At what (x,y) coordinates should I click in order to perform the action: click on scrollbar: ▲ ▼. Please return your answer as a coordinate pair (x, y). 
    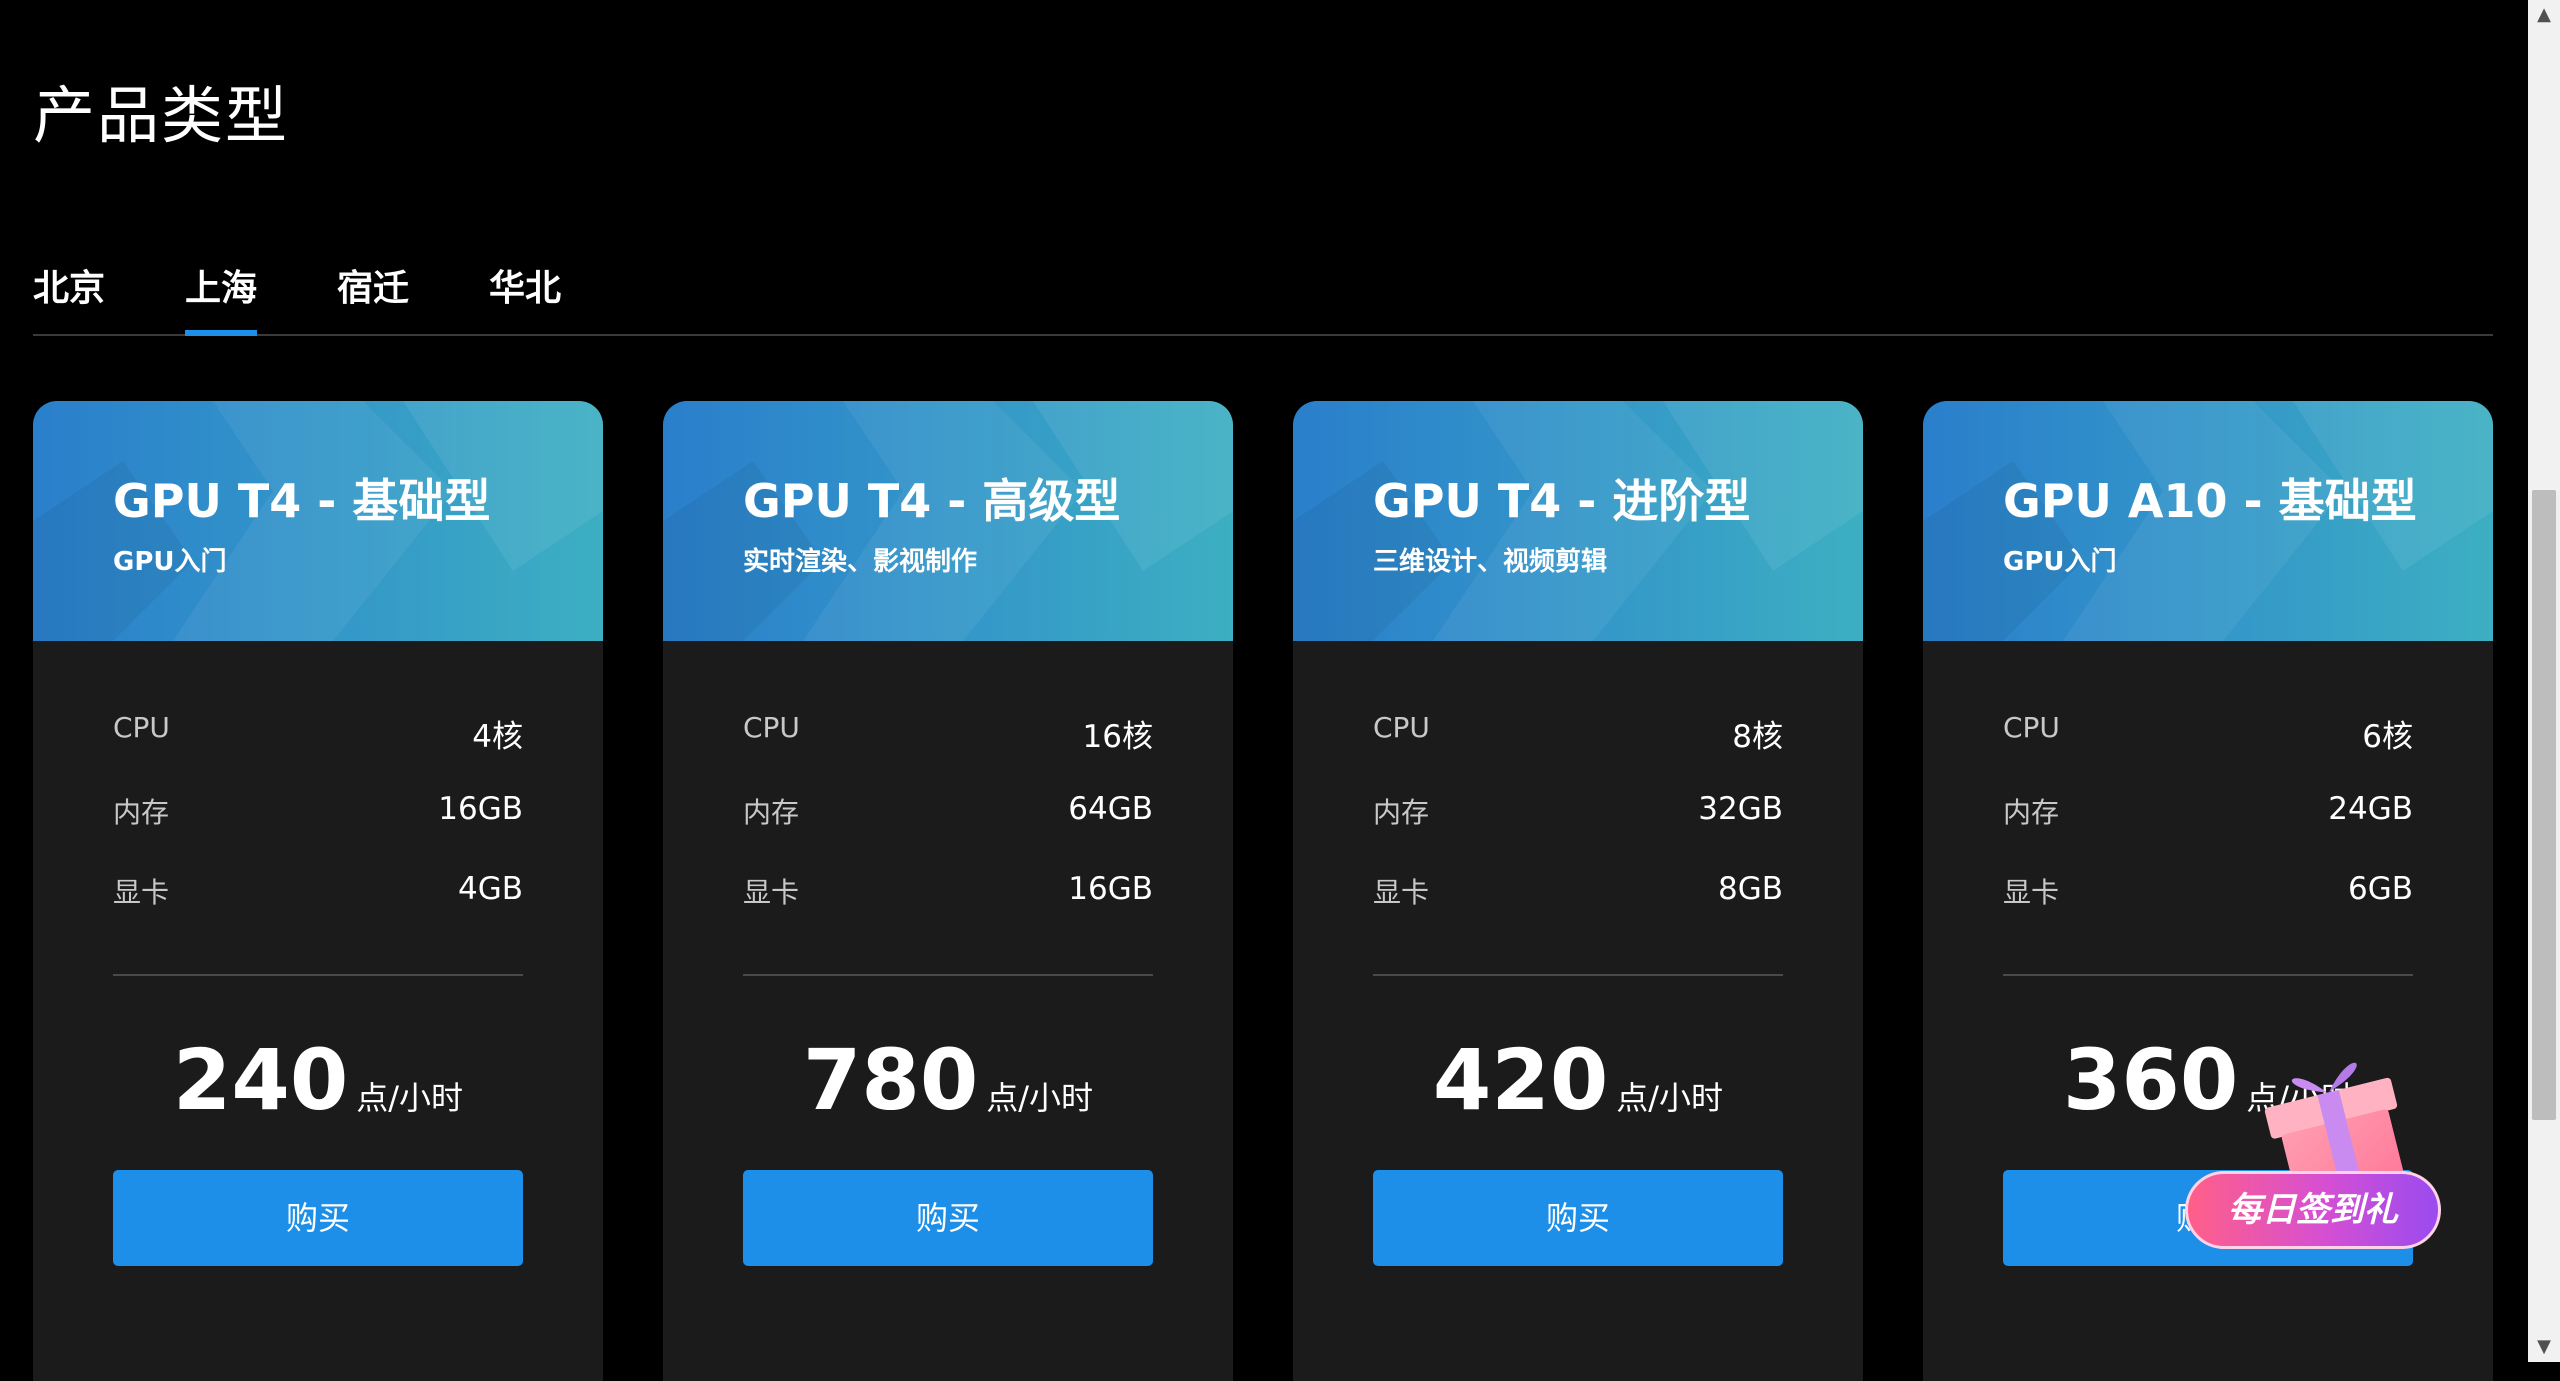
    Looking at the image, I should click on (2544, 681).